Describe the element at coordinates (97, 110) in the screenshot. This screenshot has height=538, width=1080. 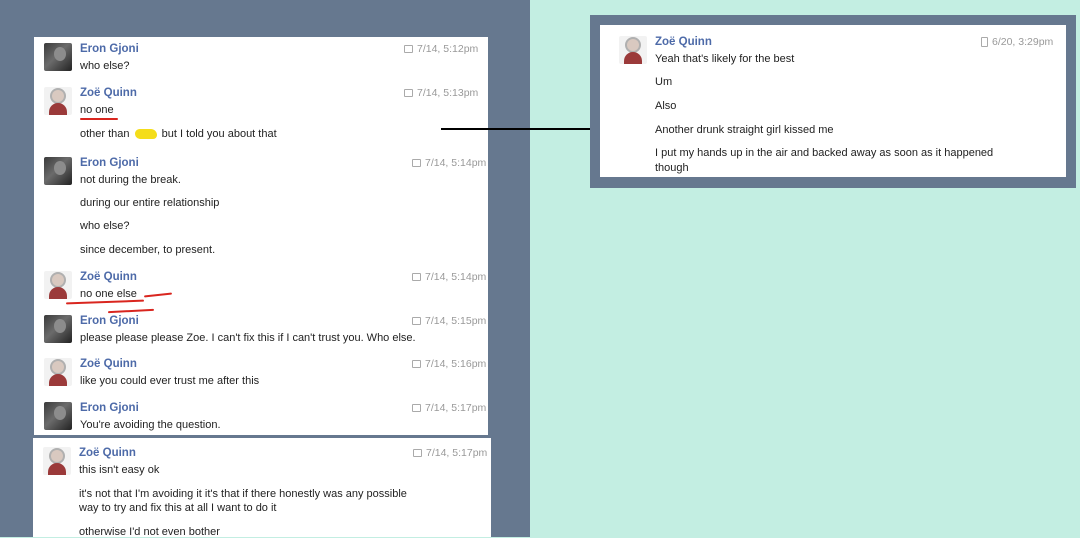
I see `message-text: no one` at that location.